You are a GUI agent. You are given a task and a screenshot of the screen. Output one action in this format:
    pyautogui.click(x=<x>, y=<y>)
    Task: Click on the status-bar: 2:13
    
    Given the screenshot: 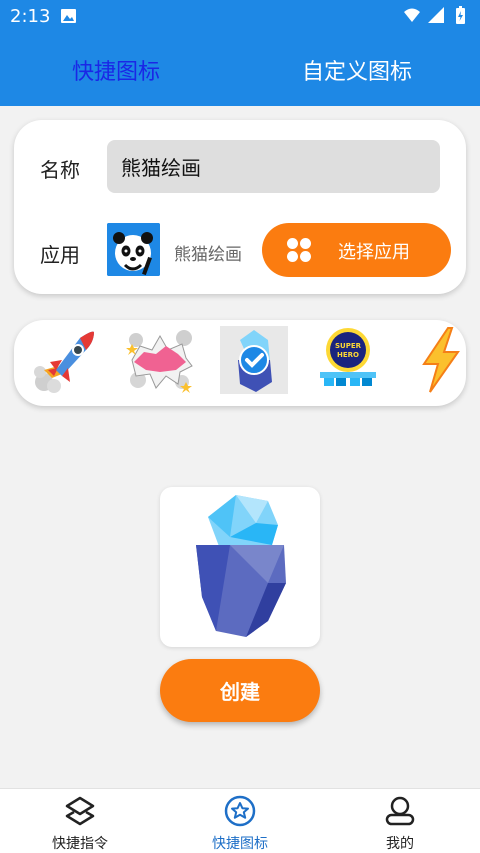 What is the action you would take?
    pyautogui.click(x=240, y=17)
    